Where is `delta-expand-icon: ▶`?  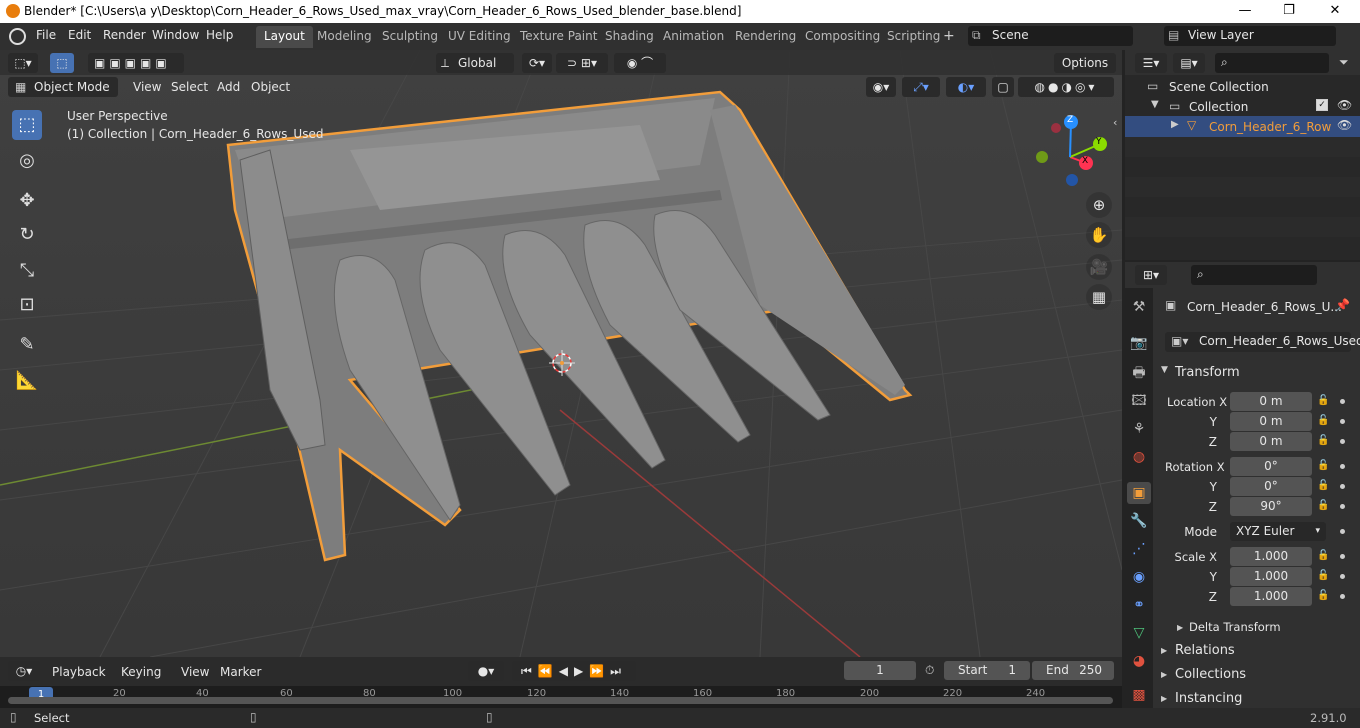
delta-expand-icon: ▶ is located at coordinates (1180, 627).